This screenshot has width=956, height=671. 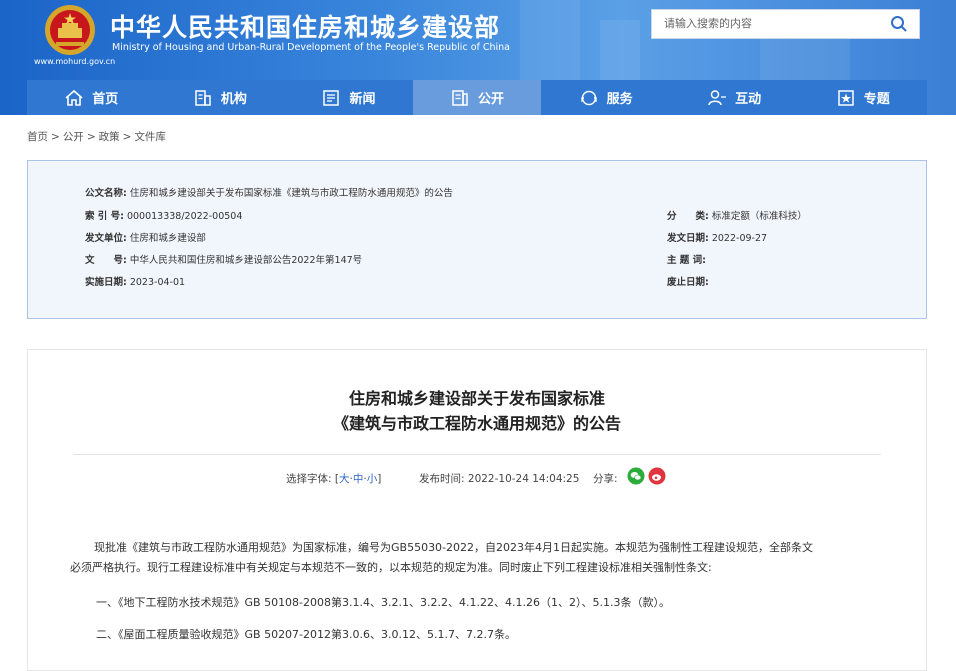 I want to click on info-key: 主 题 词:, so click(x=686, y=260).